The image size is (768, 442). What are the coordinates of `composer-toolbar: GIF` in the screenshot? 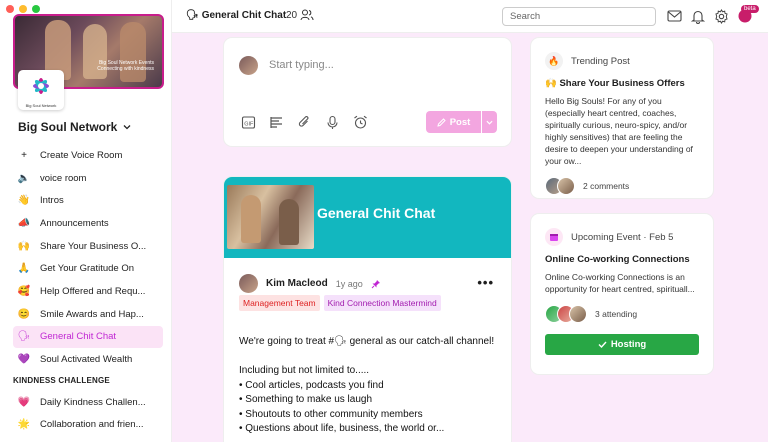 It's located at (304, 122).